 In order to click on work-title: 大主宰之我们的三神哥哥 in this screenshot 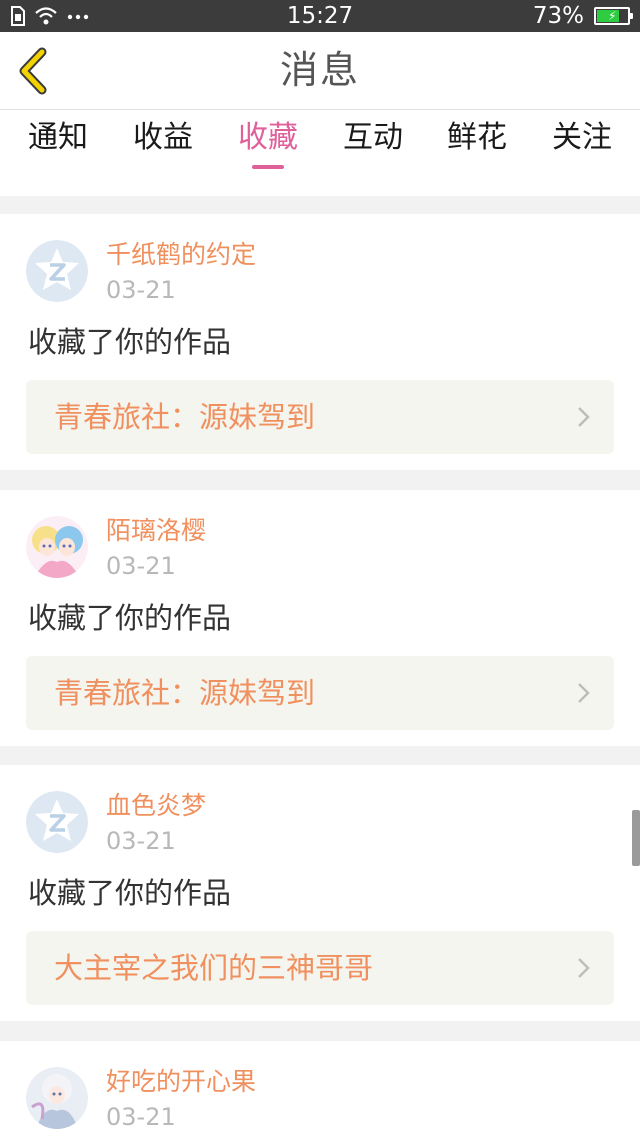, I will do `click(214, 968)`.